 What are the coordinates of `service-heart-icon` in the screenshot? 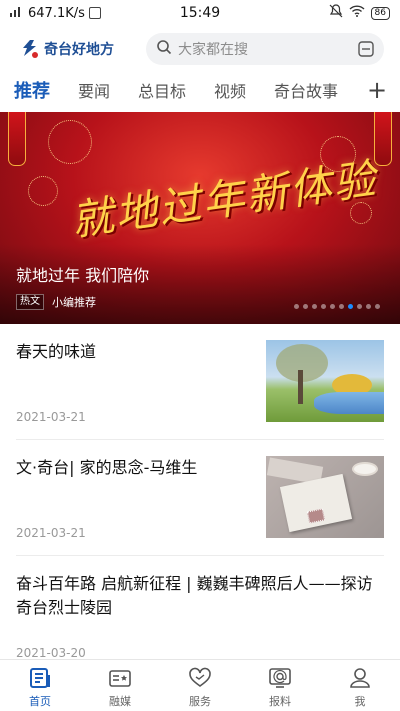 It's located at (200, 678).